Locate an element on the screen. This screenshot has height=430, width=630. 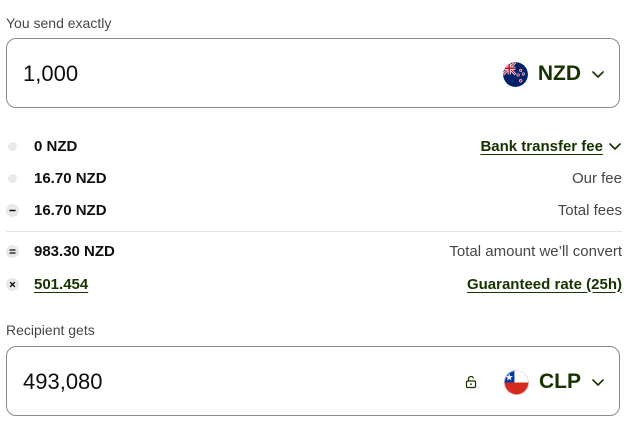
receive-currency-select: CLP is located at coordinates (534, 382).